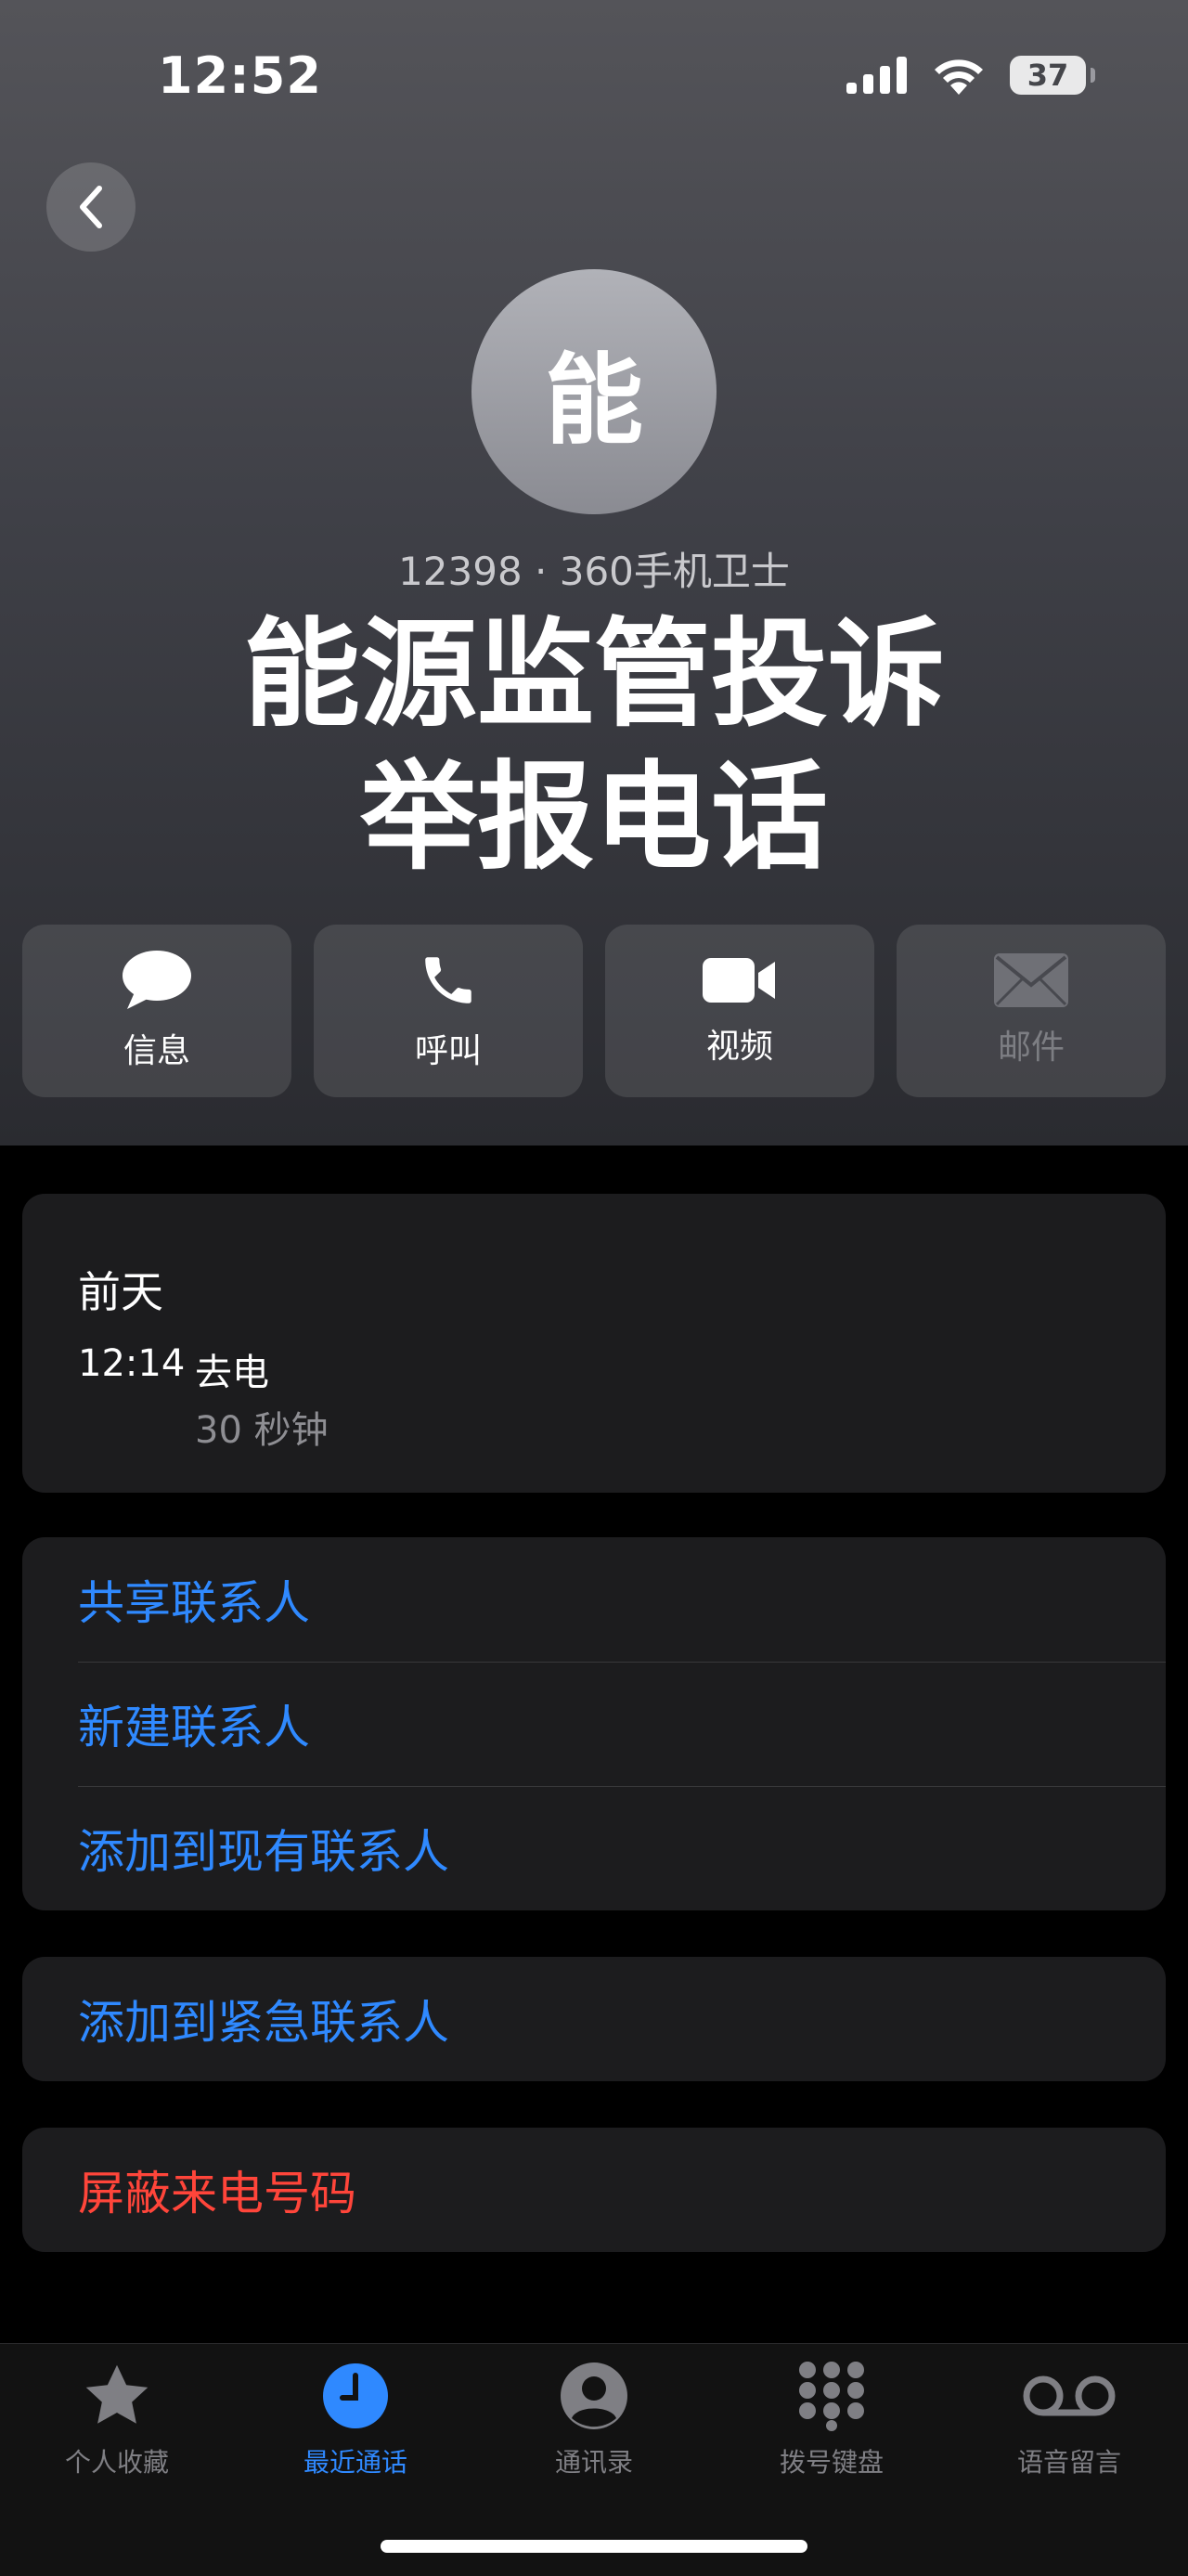  Describe the element at coordinates (739, 980) in the screenshot. I see `video-camera-icon` at that location.